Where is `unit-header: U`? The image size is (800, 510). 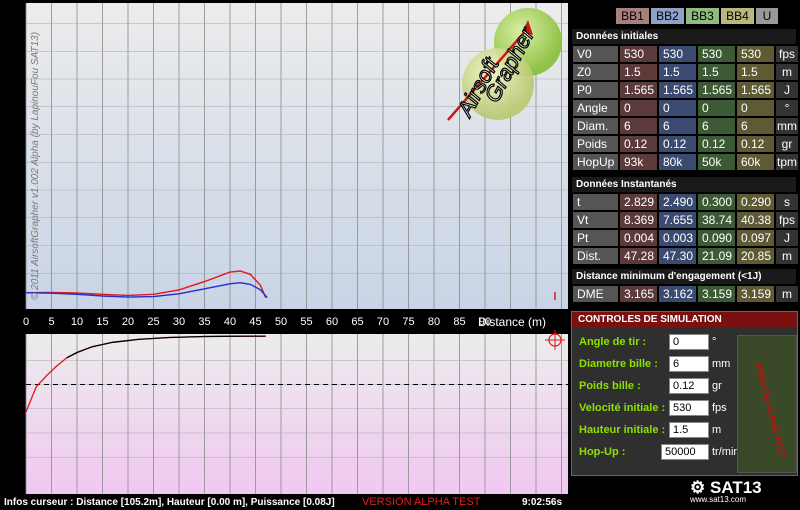
unit-header: U is located at coordinates (767, 16).